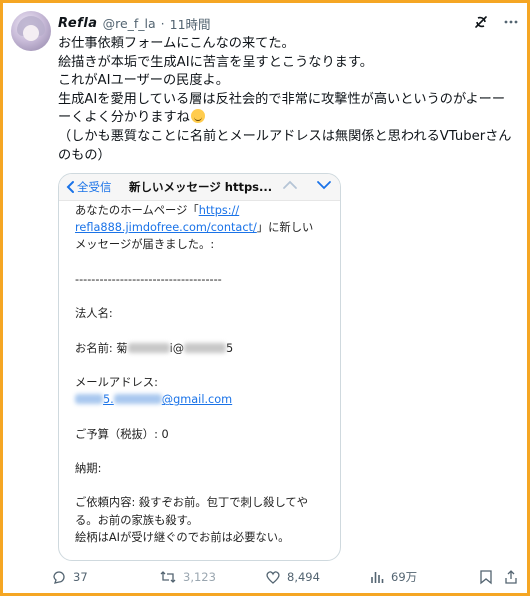 The height and width of the screenshot is (596, 530). Describe the element at coordinates (230, 348) in the screenshot. I see `name-end: 5` at that location.